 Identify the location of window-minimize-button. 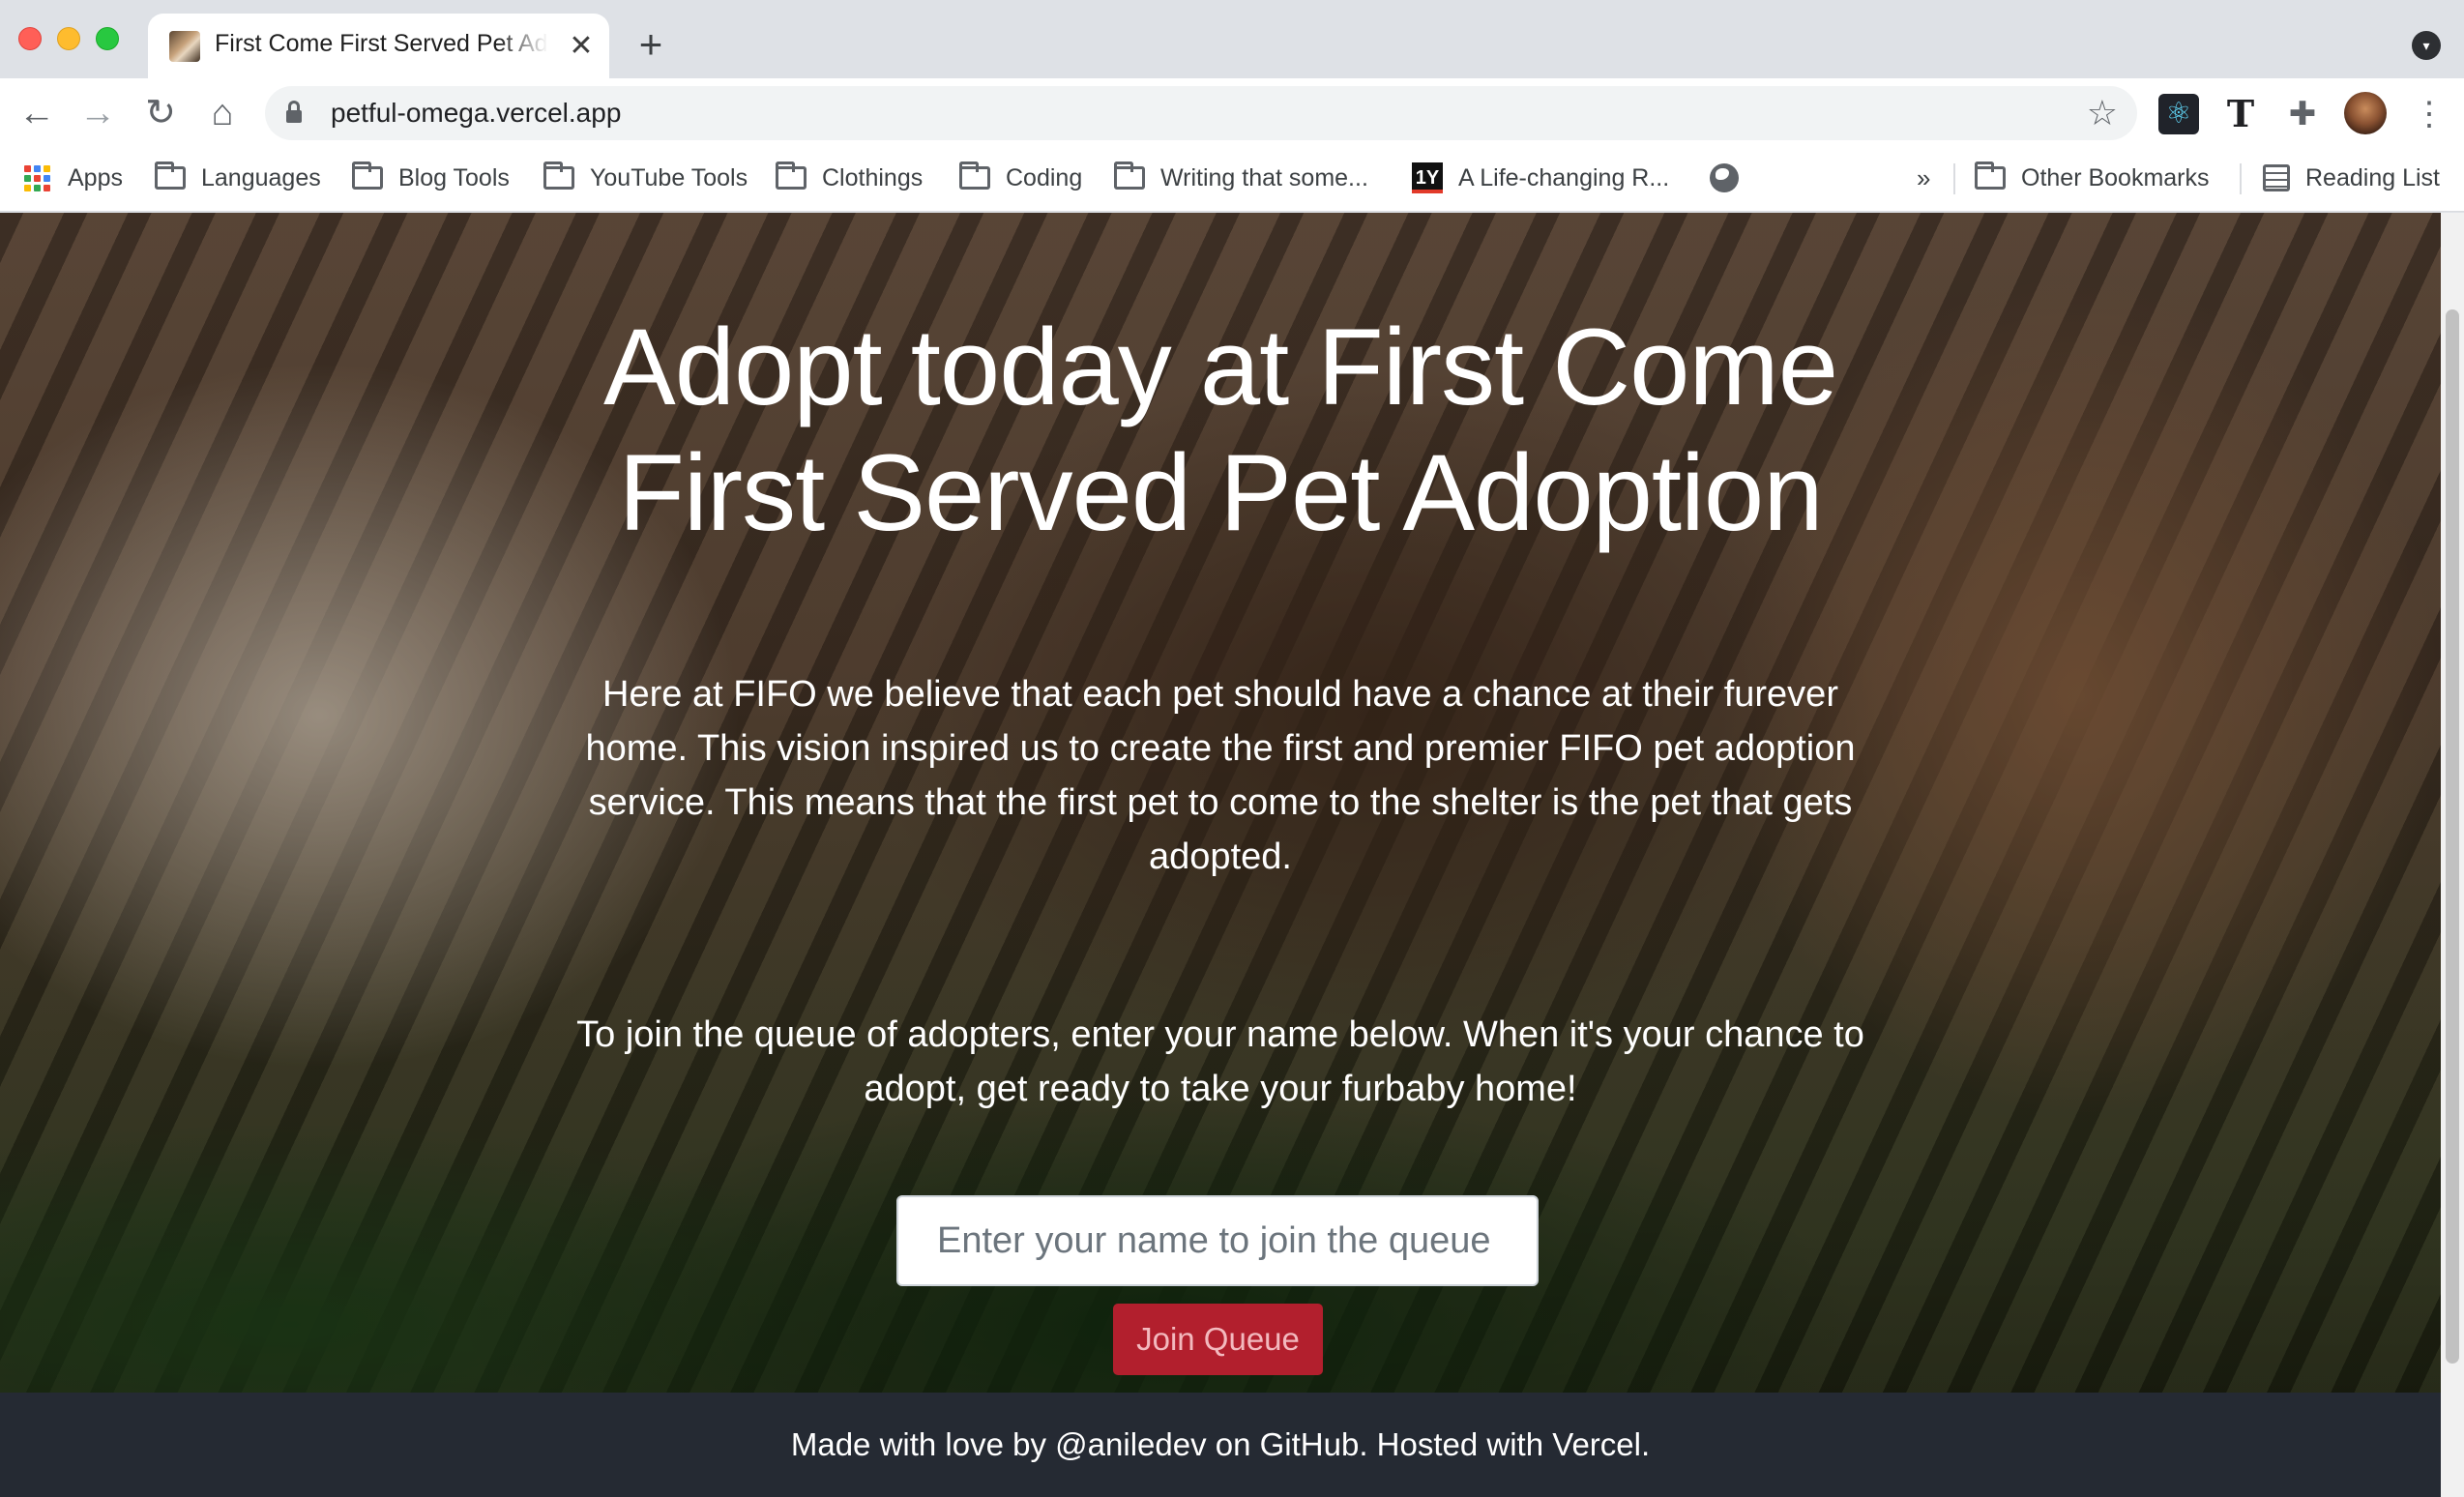
(69, 38).